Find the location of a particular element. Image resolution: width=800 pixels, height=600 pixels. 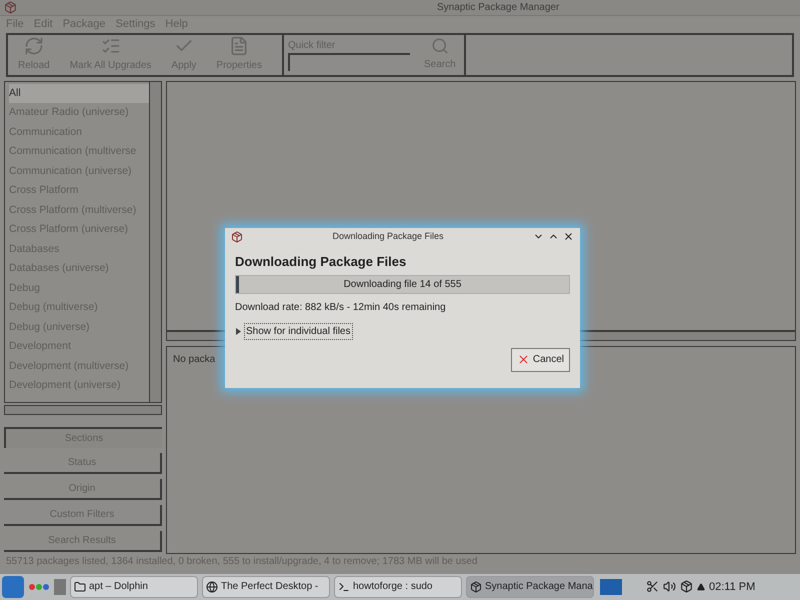

expander-toggle: Show for individual files is located at coordinates (298, 331).